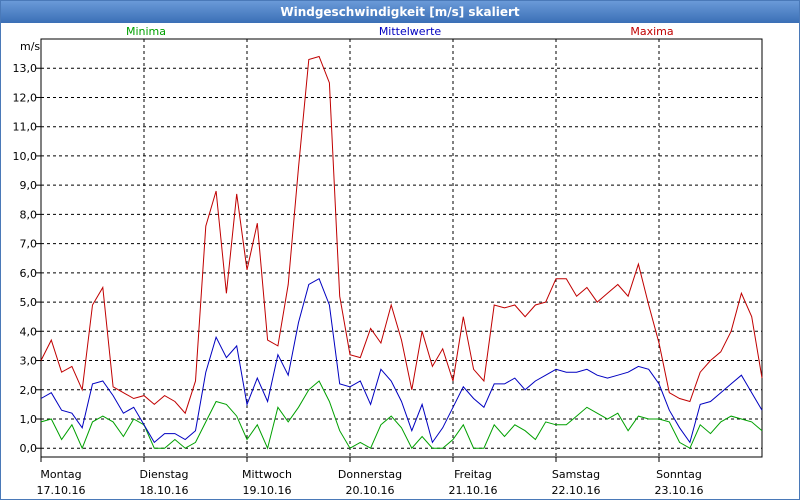  I want to click on y-tick-label: 7,0, so click(29, 244).